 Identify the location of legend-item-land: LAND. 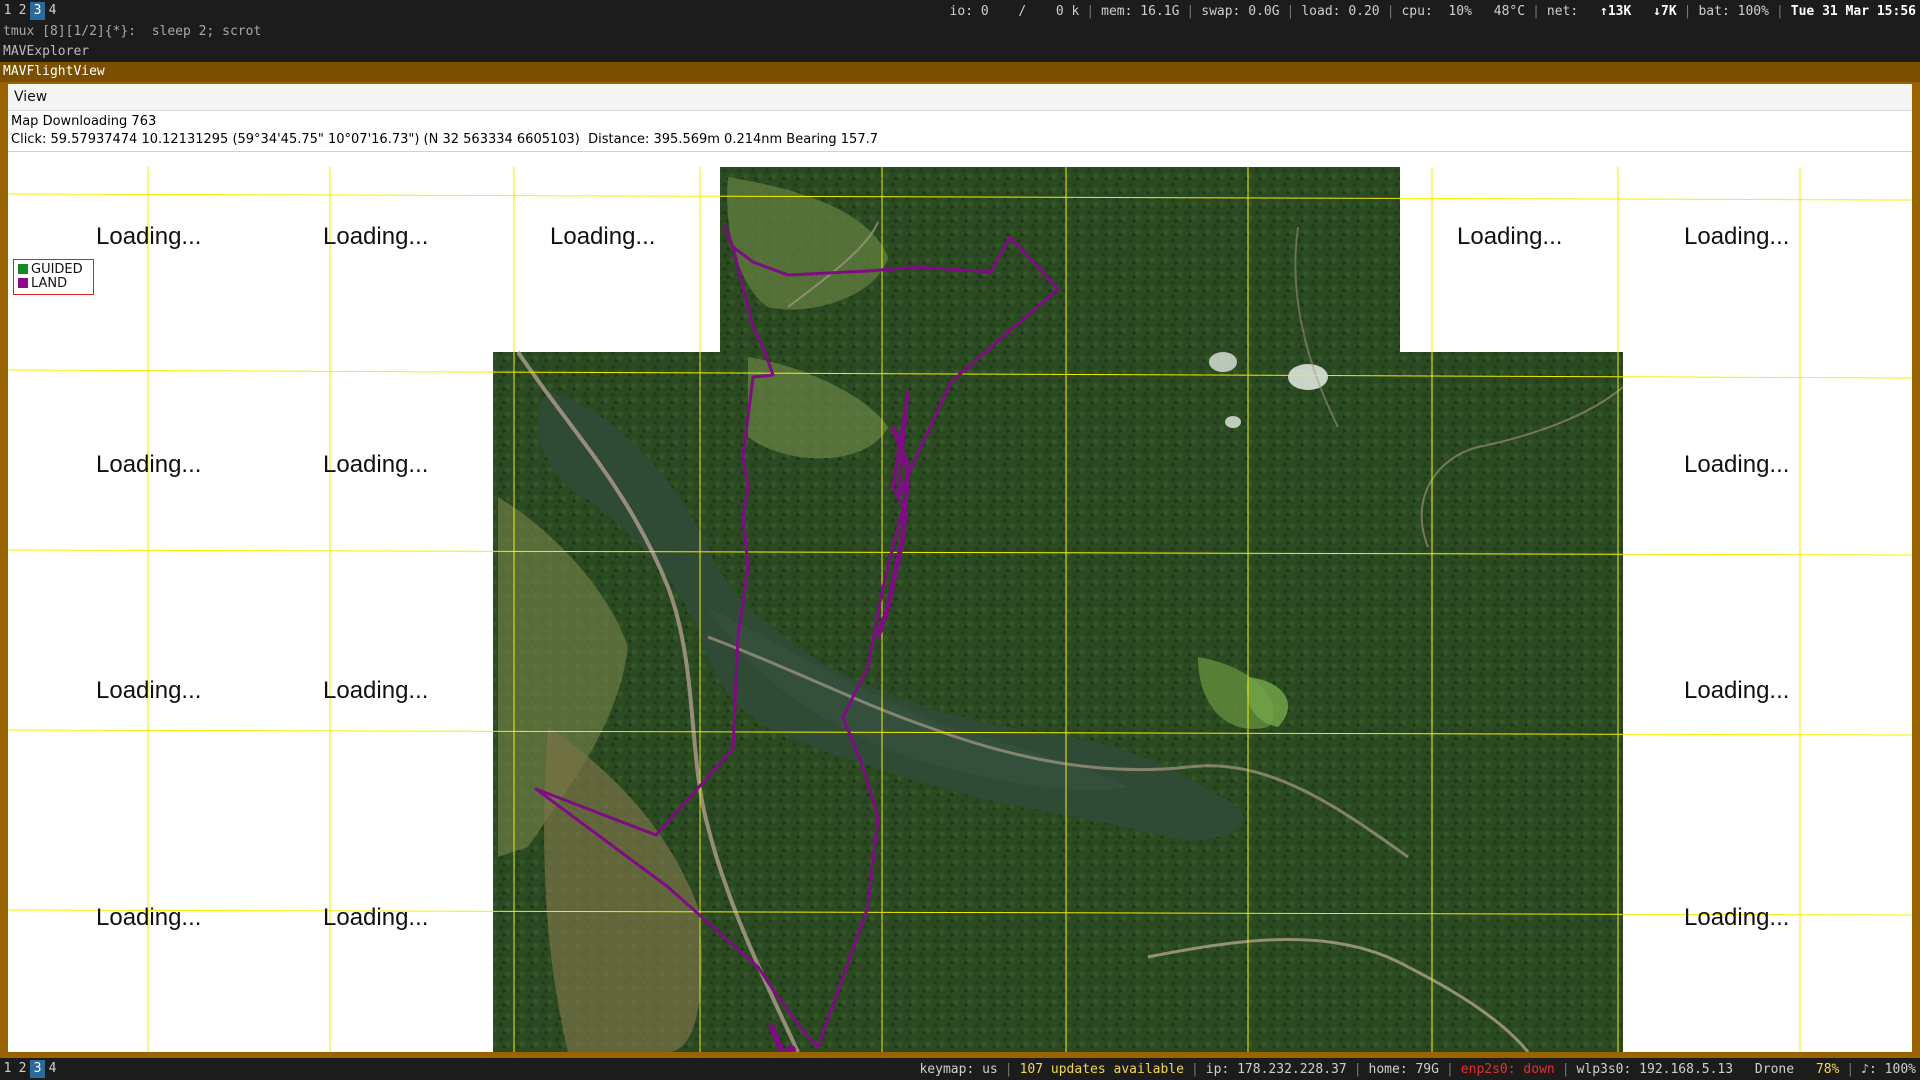
(42, 284).